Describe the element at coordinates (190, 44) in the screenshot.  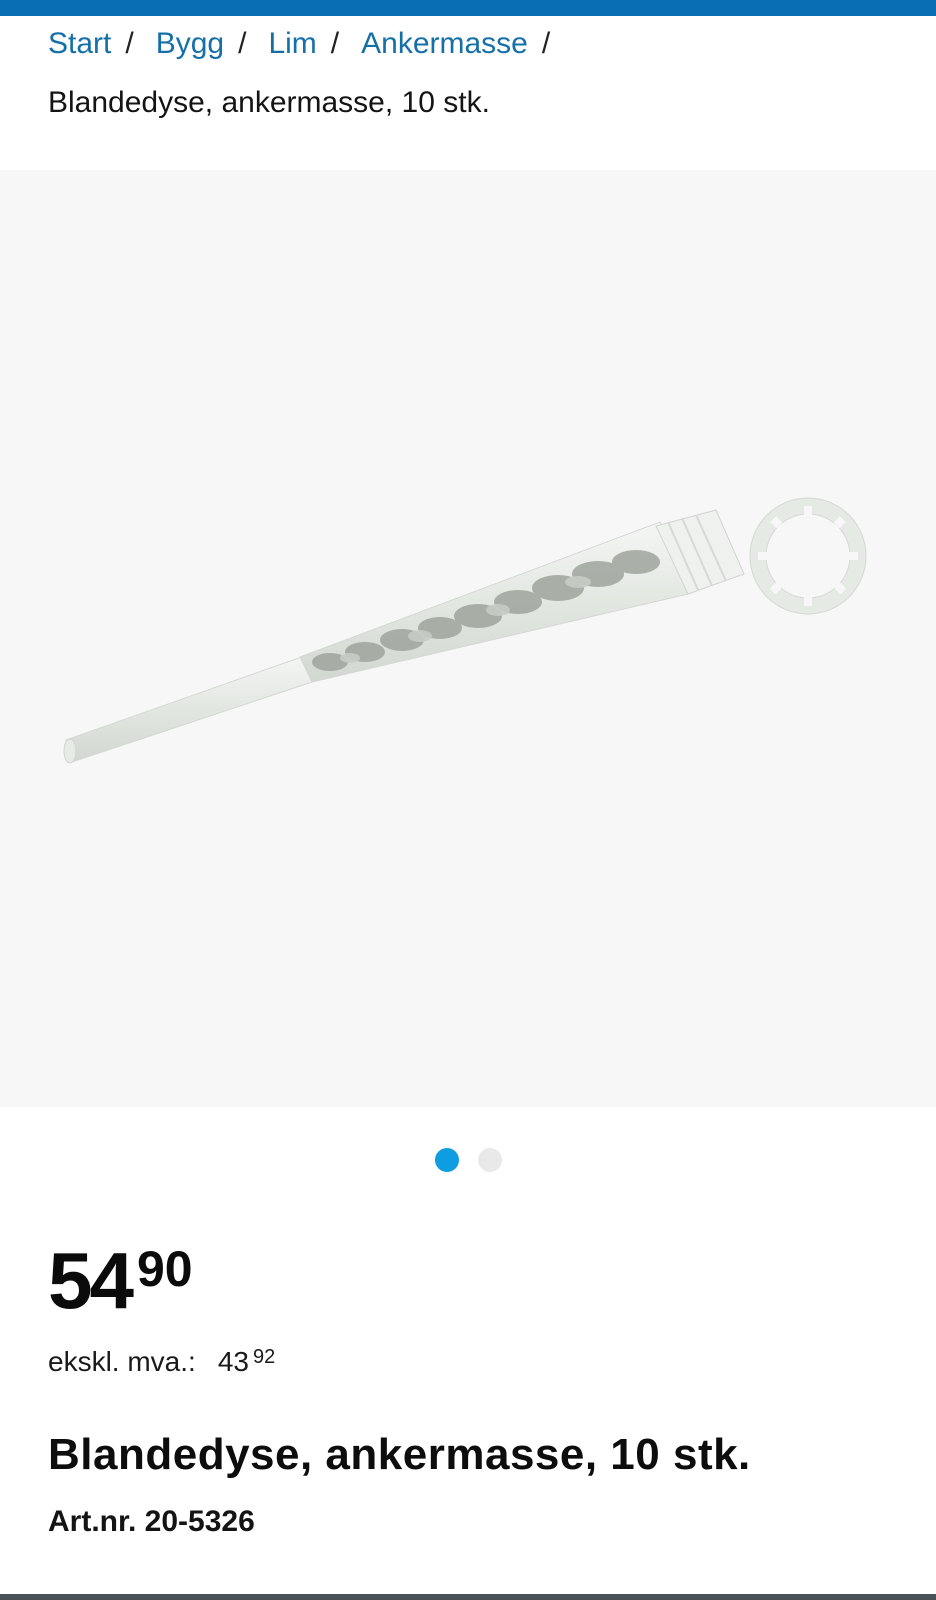
I see `breadcrumb-link-bygg: Bygg` at that location.